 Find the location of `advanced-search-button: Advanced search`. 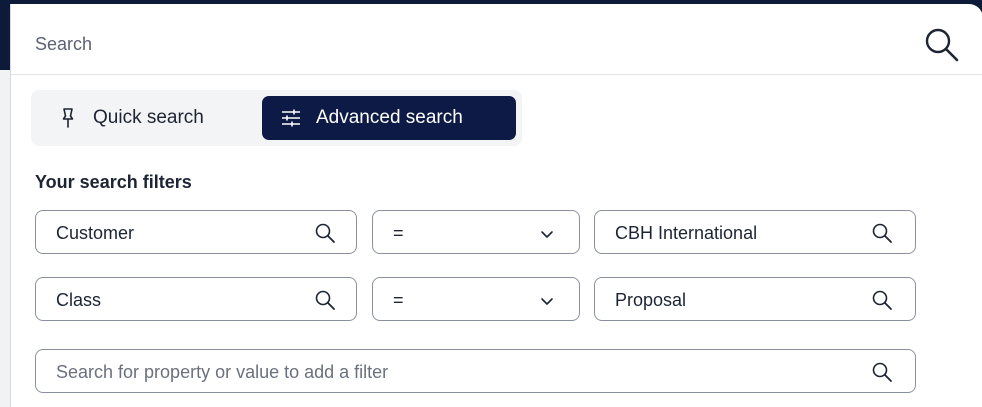

advanced-search-button: Advanced search is located at coordinates (389, 118).